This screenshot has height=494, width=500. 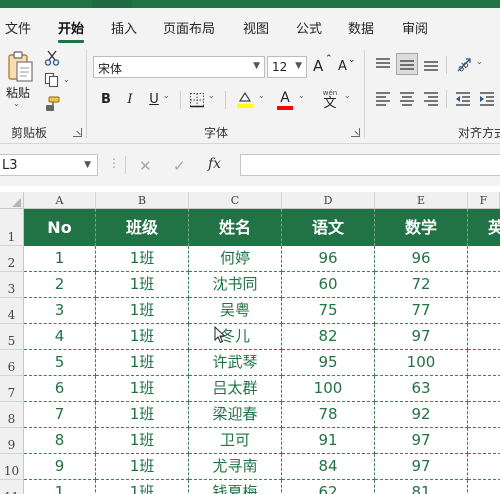 I want to click on fill-color-icon, so click(x=245, y=100).